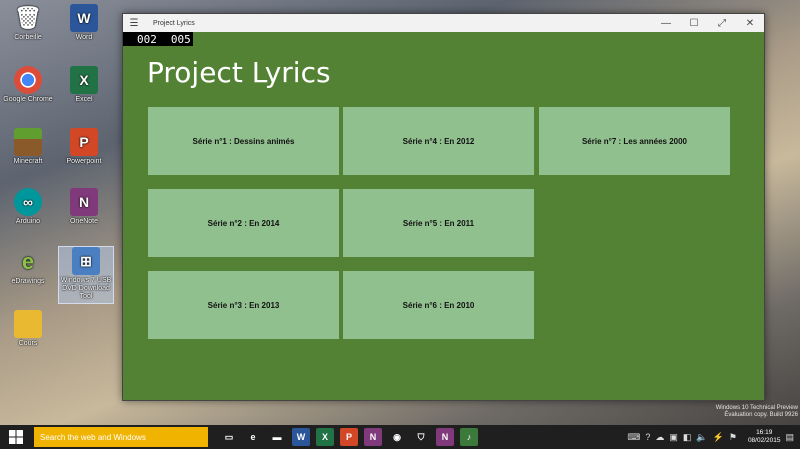  Describe the element at coordinates (701, 437) in the screenshot. I see `volume-icon: 🔈` at that location.